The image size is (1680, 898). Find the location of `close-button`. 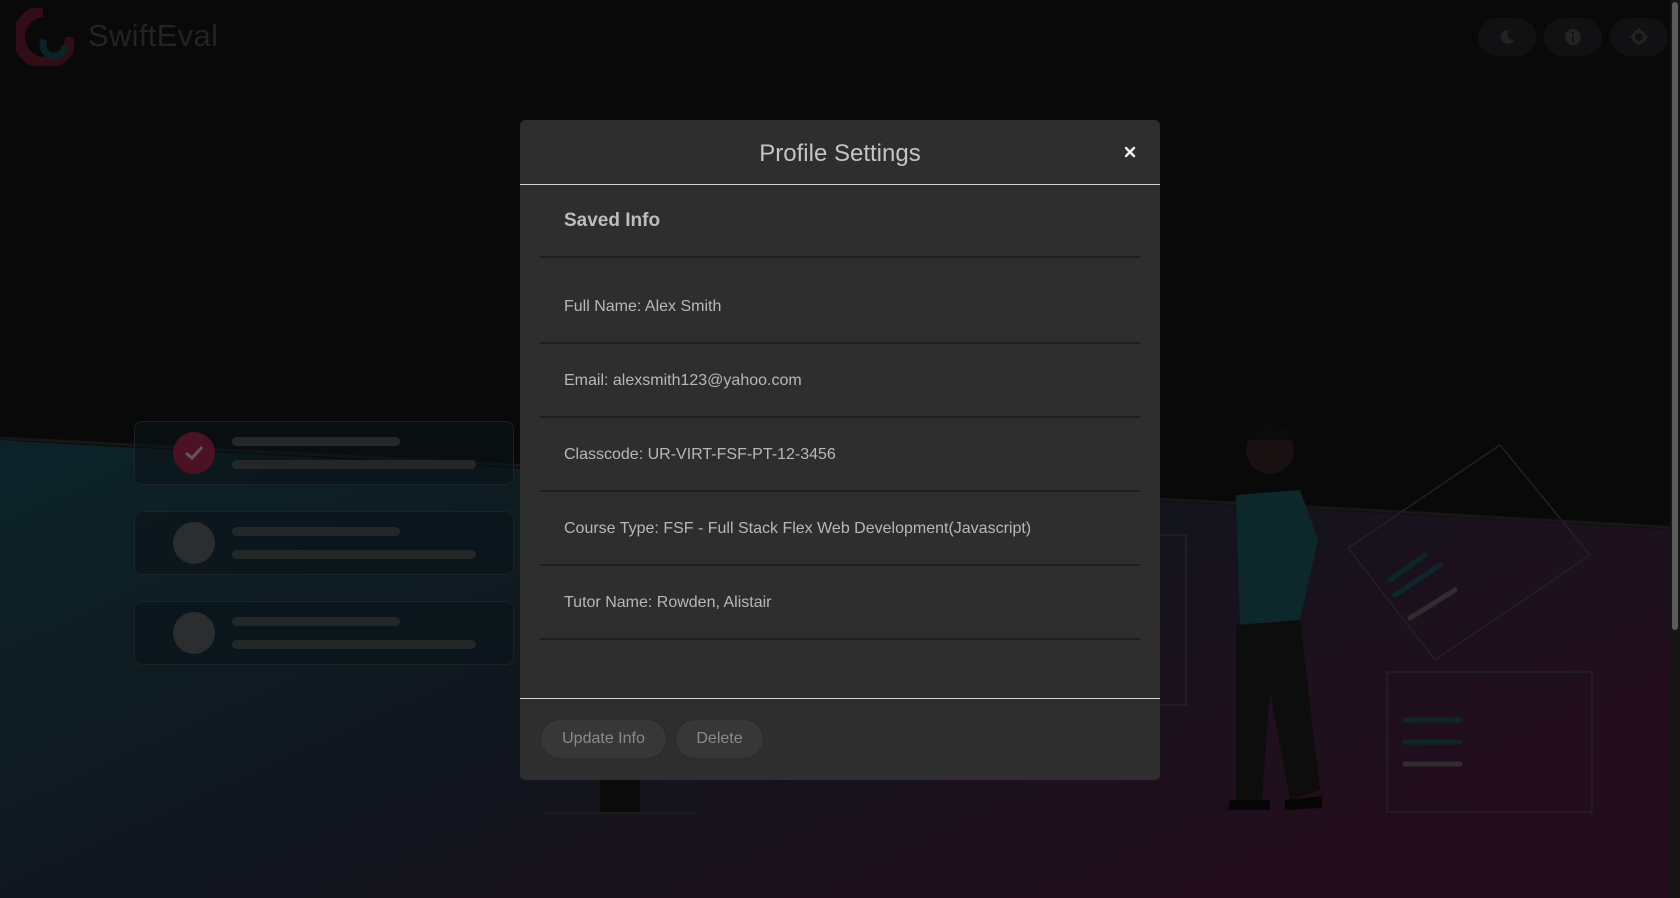

close-button is located at coordinates (1130, 152).